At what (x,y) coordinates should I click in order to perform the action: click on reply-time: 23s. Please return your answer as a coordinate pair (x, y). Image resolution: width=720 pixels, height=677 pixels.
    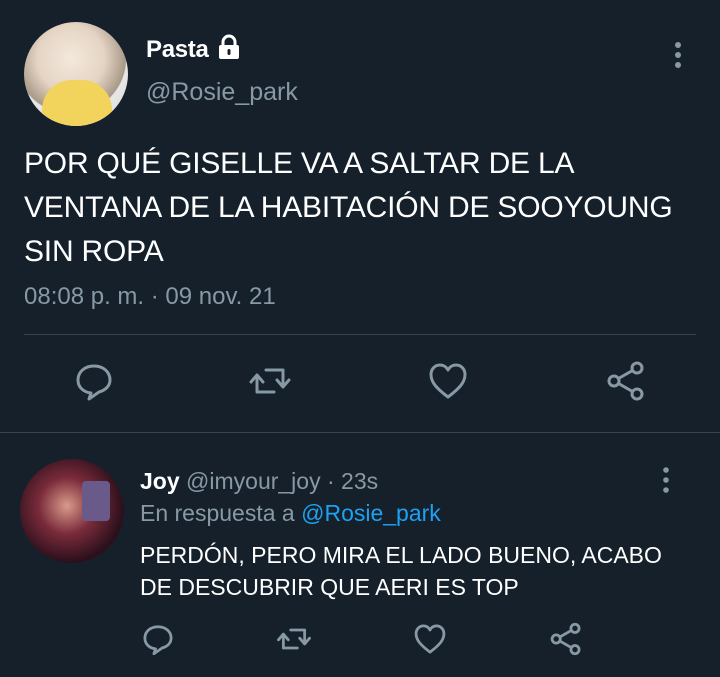
    Looking at the image, I should click on (359, 481).